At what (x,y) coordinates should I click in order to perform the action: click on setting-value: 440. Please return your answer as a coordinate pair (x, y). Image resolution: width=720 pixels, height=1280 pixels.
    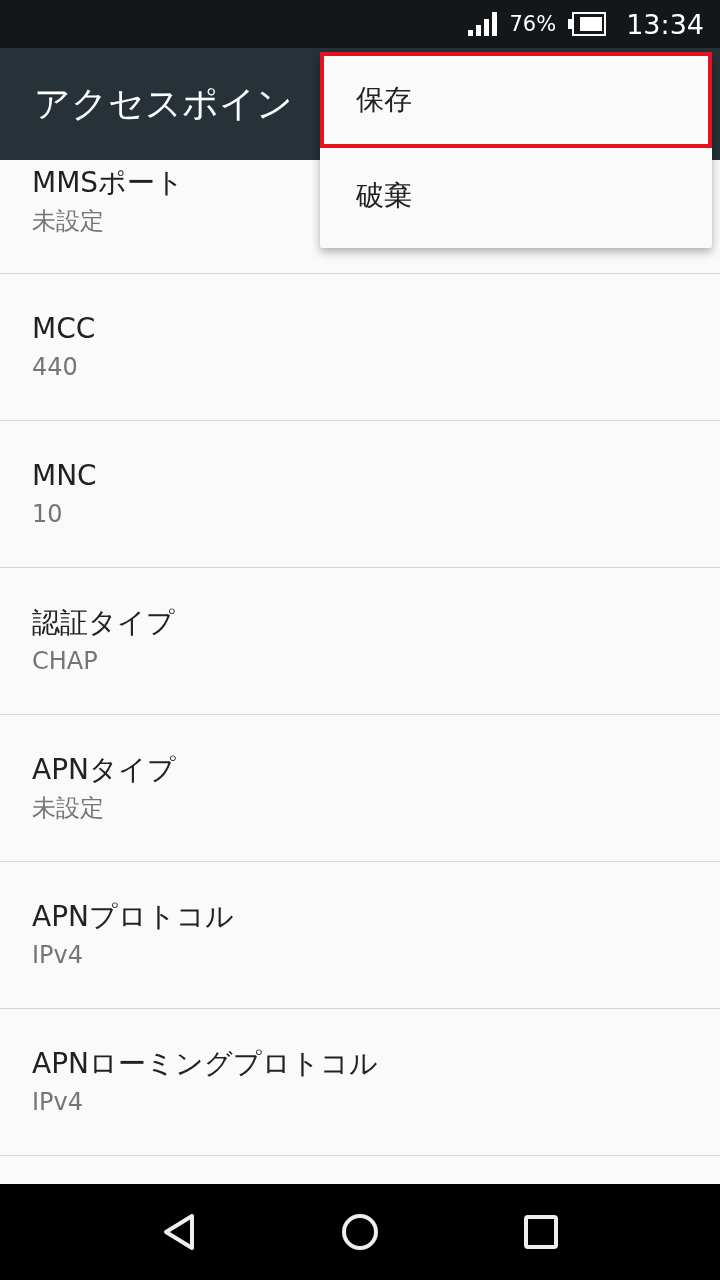
    Looking at the image, I should click on (55, 367).